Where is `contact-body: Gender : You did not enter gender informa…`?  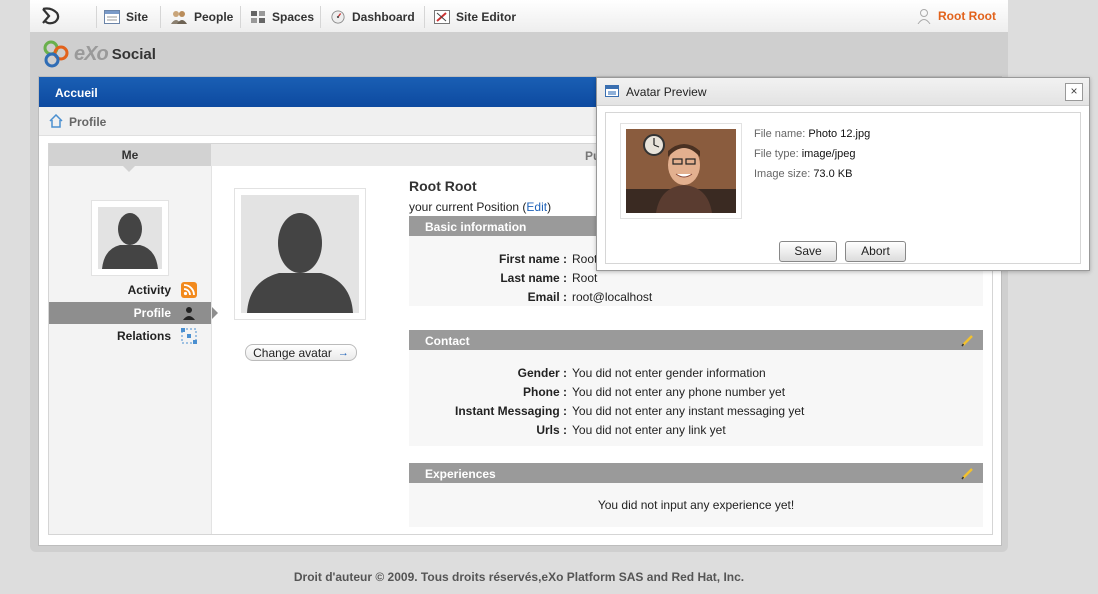
contact-body: Gender : You did not enter gender informa… is located at coordinates (696, 398).